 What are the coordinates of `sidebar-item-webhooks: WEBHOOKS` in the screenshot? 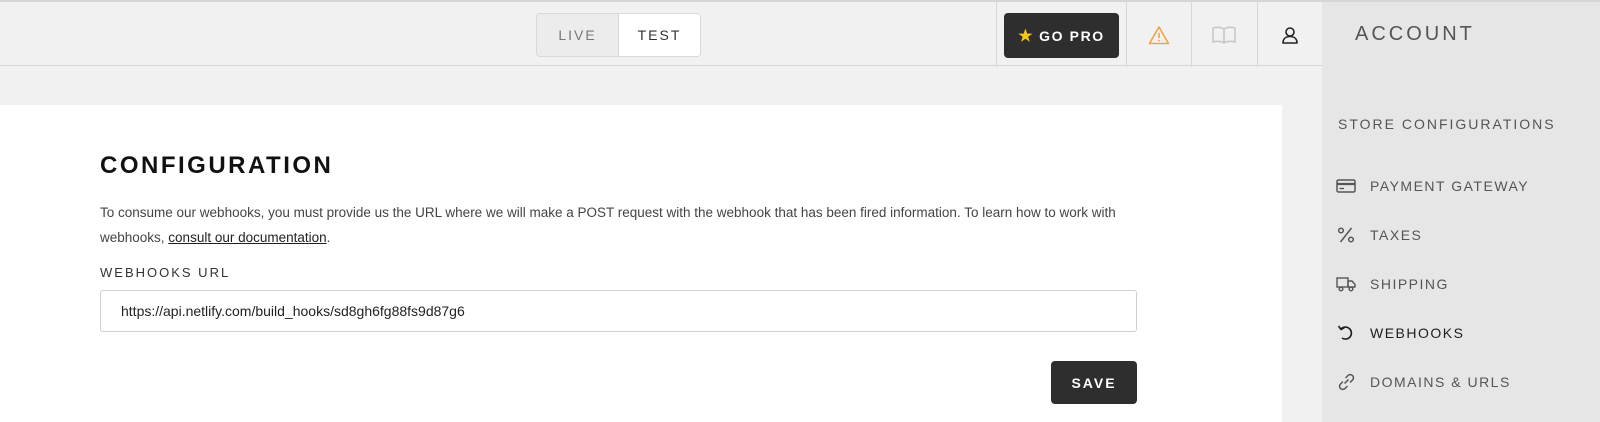 It's located at (1400, 333).